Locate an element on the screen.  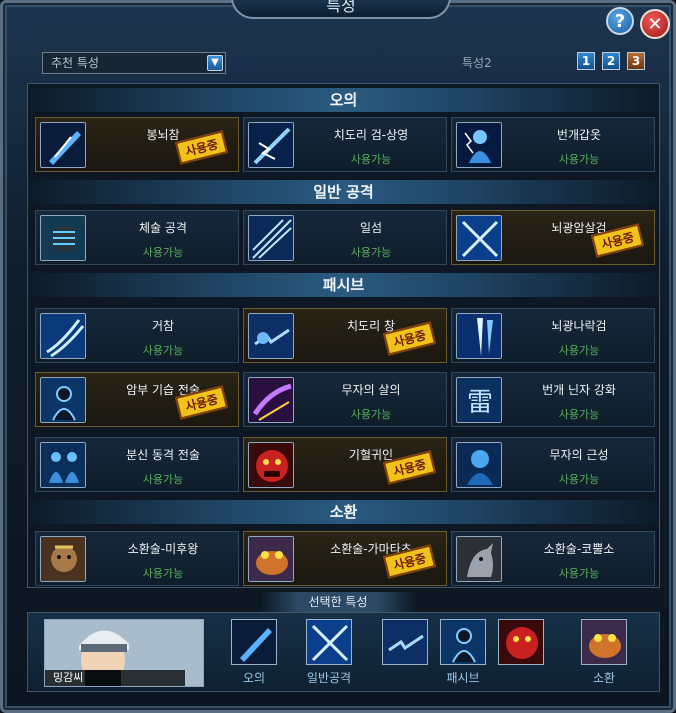
thunder-kanji-icon: 雷 is located at coordinates (479, 400).